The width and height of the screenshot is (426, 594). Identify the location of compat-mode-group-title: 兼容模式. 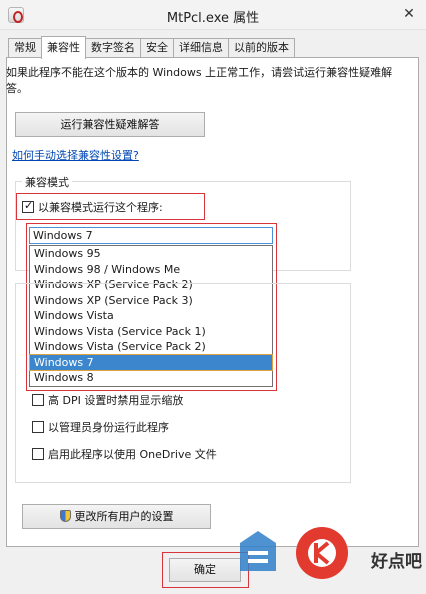
(47, 182).